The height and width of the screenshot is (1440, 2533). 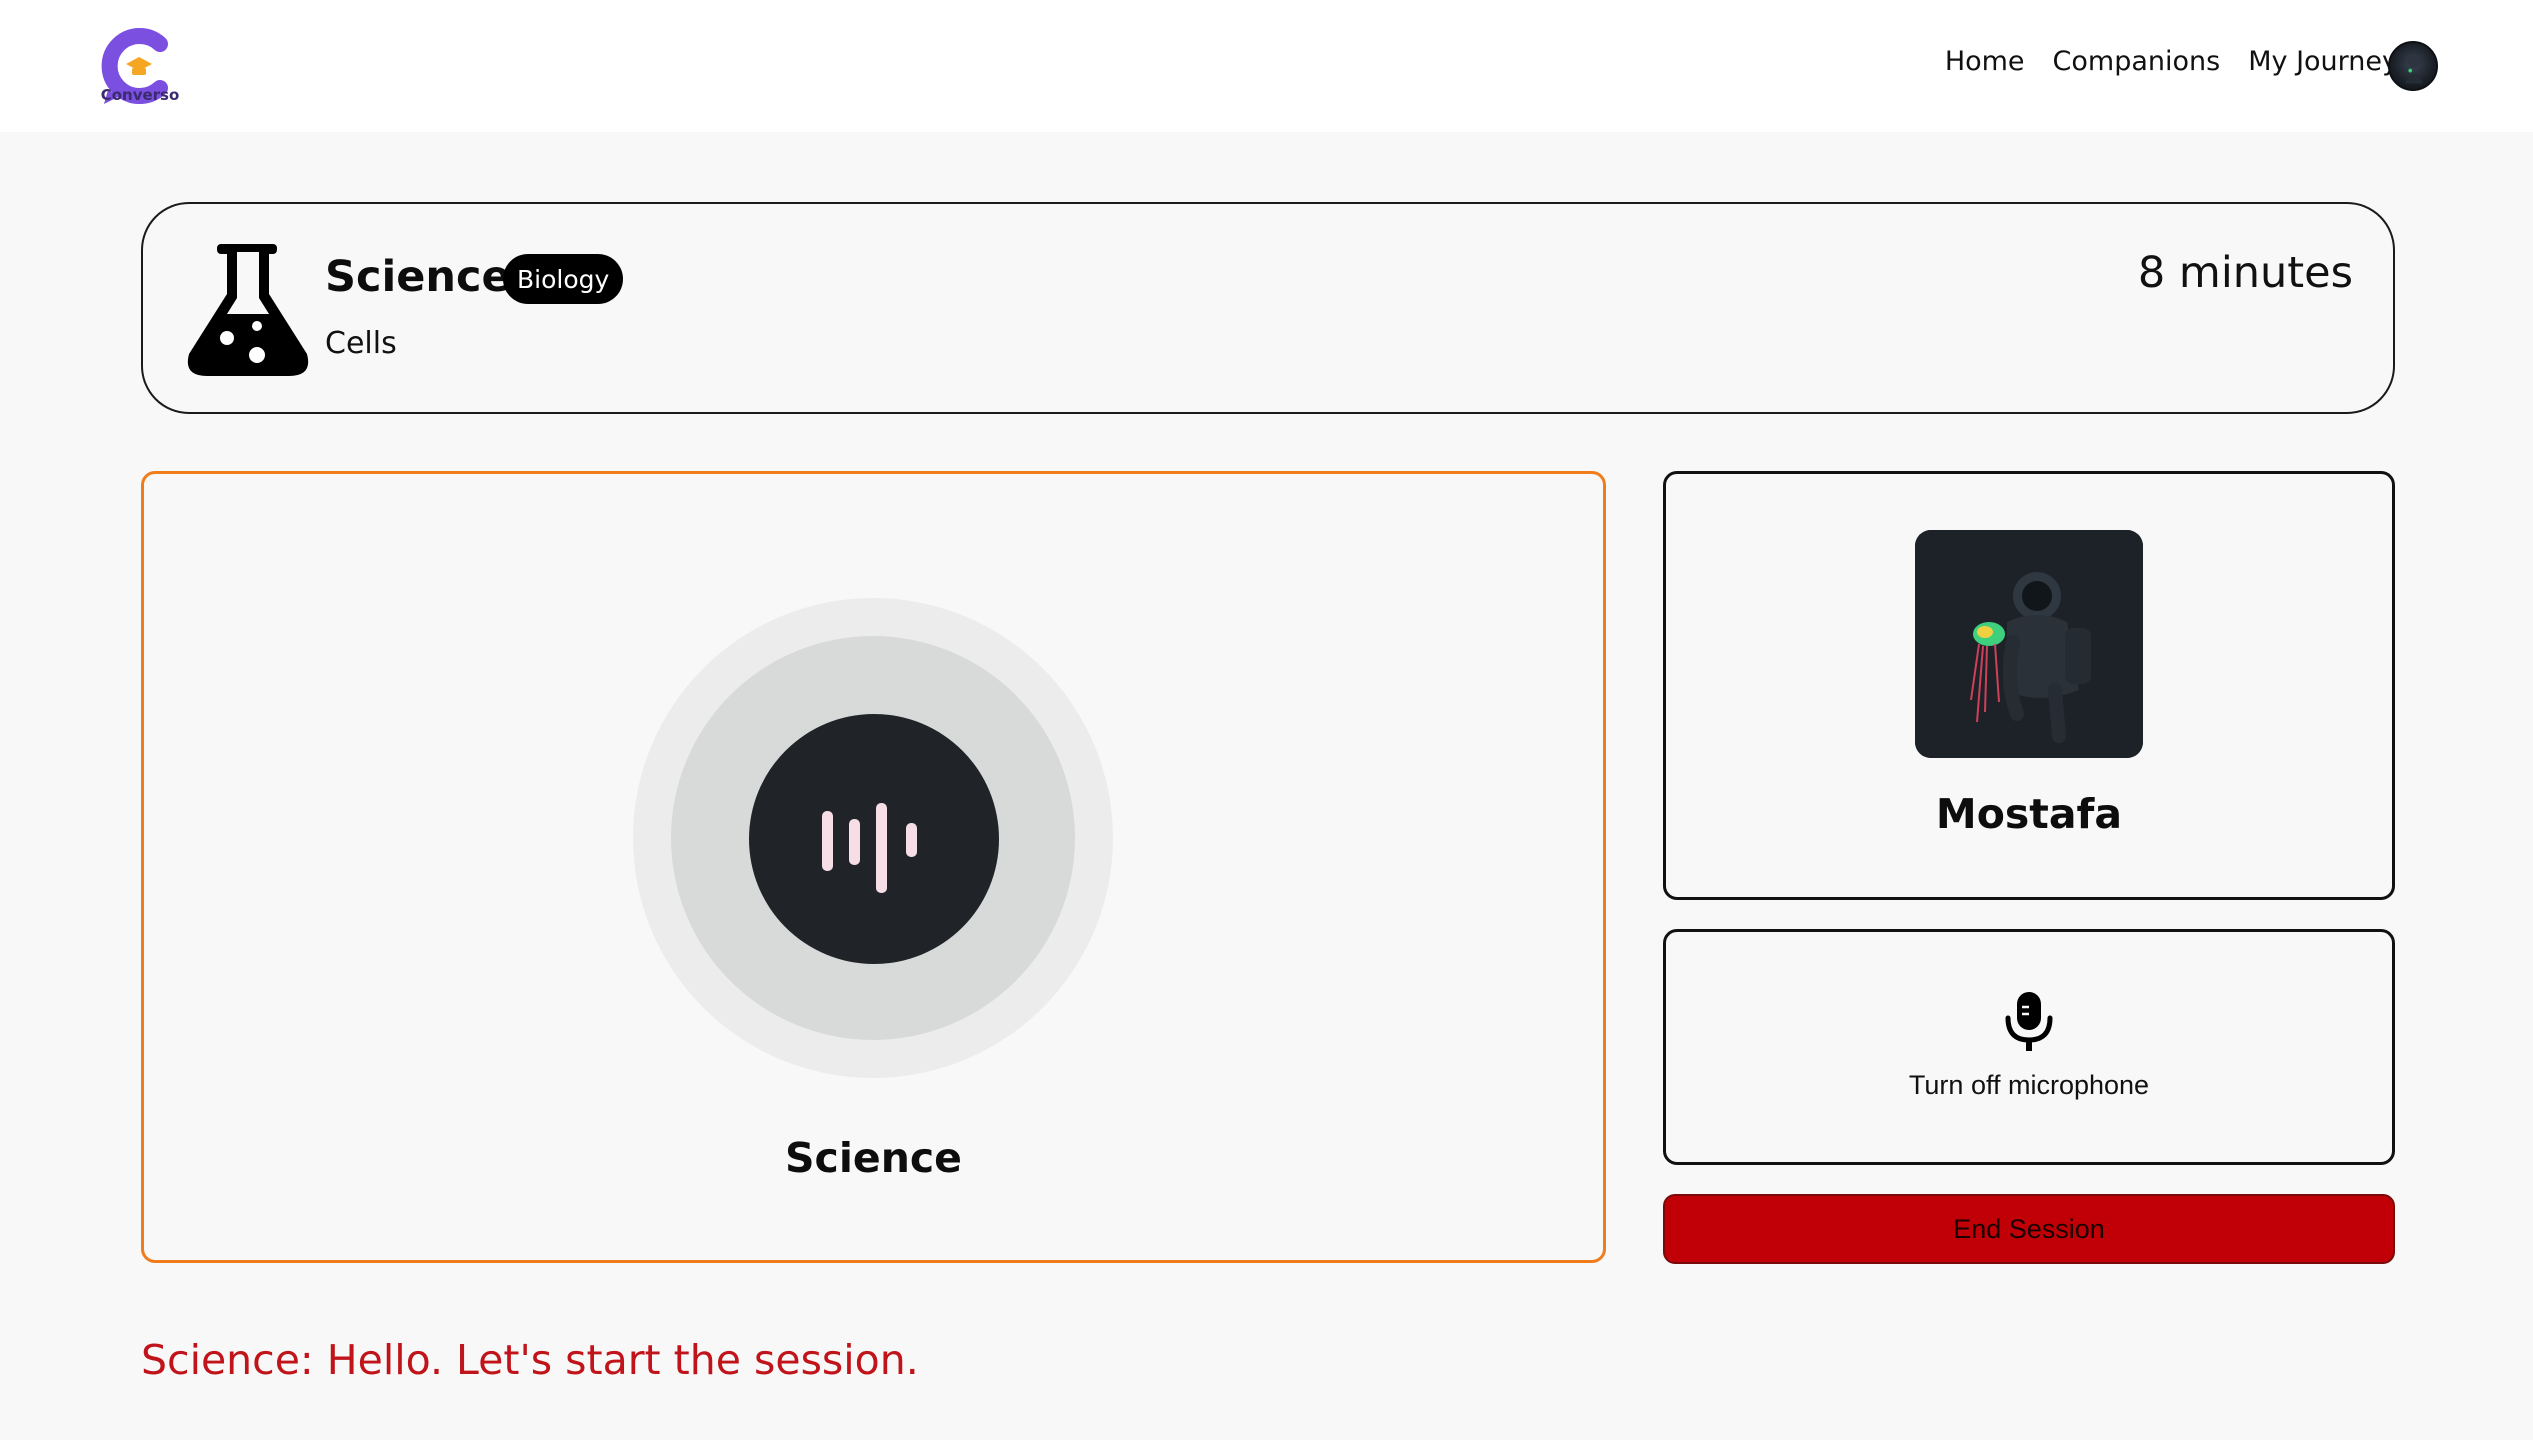 I want to click on flask-icon, so click(x=248, y=310).